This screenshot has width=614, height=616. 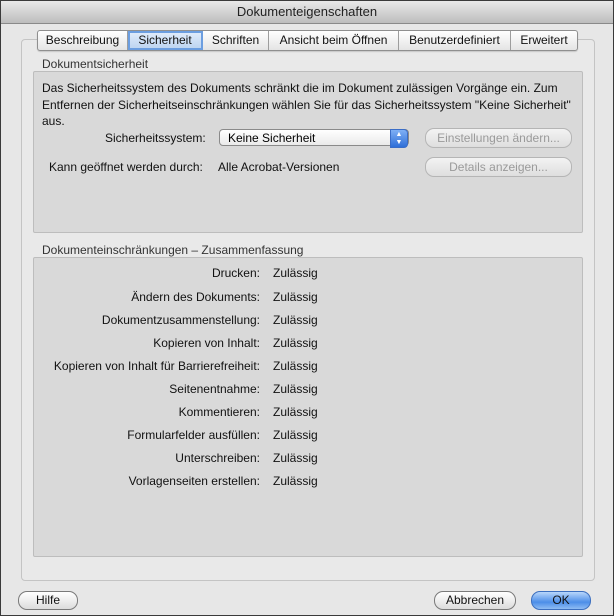 I want to click on restriction-value-commenting: Zulässig, so click(x=295, y=412).